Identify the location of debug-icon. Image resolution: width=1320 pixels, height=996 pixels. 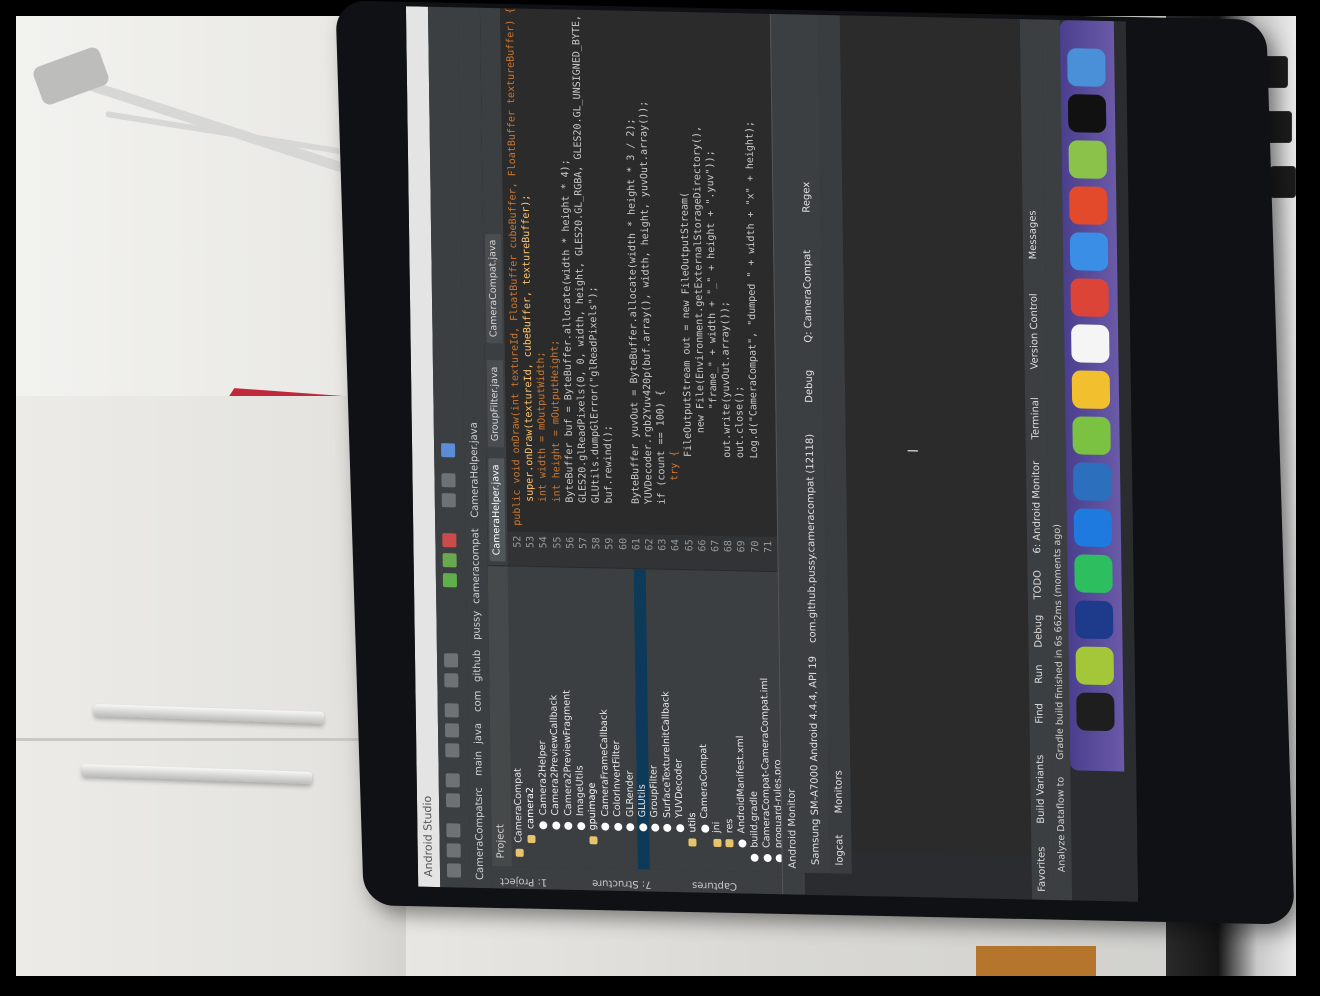
(449, 560).